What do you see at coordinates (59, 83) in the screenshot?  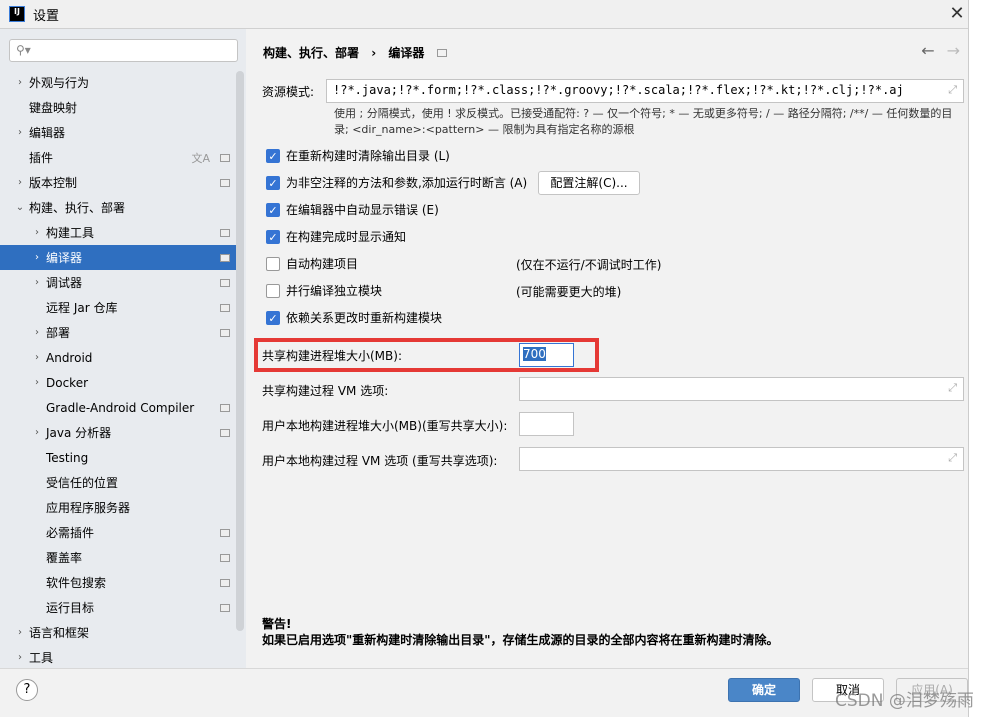 I see `sidebar-item-label: 外观与行为` at bounding box center [59, 83].